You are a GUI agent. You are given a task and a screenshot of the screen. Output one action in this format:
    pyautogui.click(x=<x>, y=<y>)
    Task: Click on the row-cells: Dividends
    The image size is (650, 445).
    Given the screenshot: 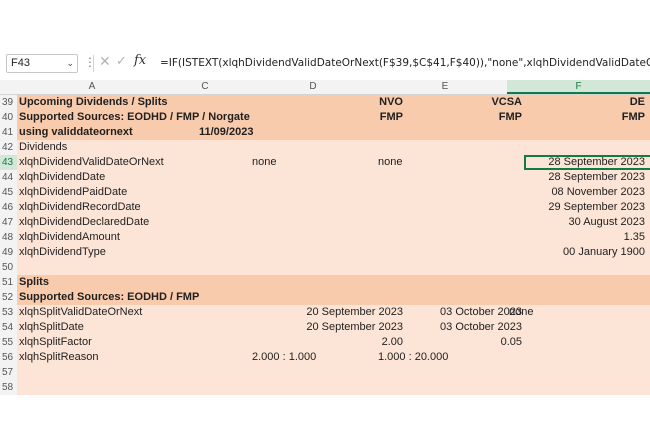 What is the action you would take?
    pyautogui.click(x=333, y=147)
    